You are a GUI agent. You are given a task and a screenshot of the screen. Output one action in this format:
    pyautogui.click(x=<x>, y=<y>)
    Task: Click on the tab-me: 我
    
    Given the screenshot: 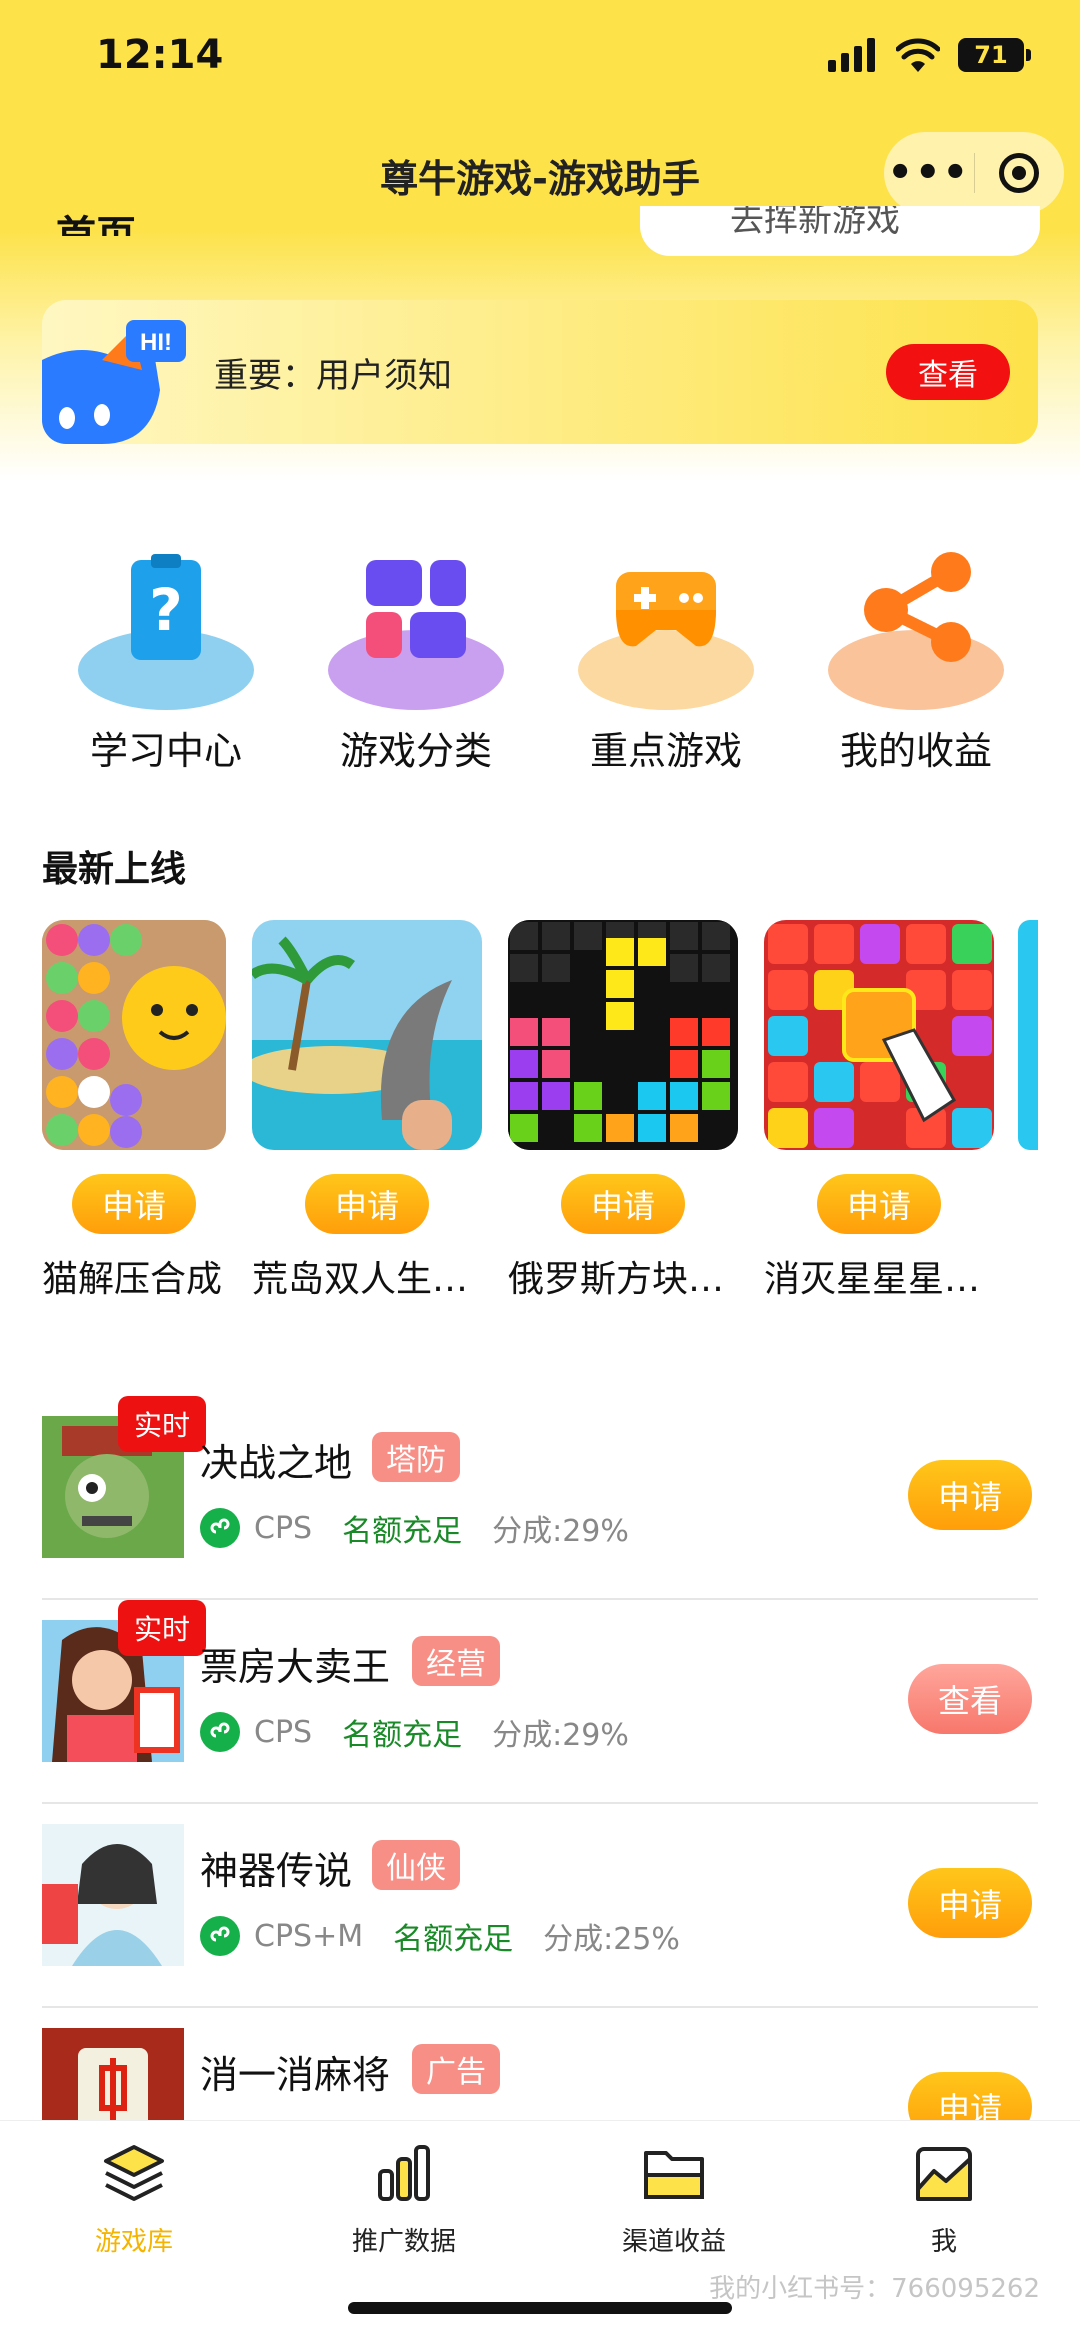 What is the action you would take?
    pyautogui.click(x=944, y=2199)
    